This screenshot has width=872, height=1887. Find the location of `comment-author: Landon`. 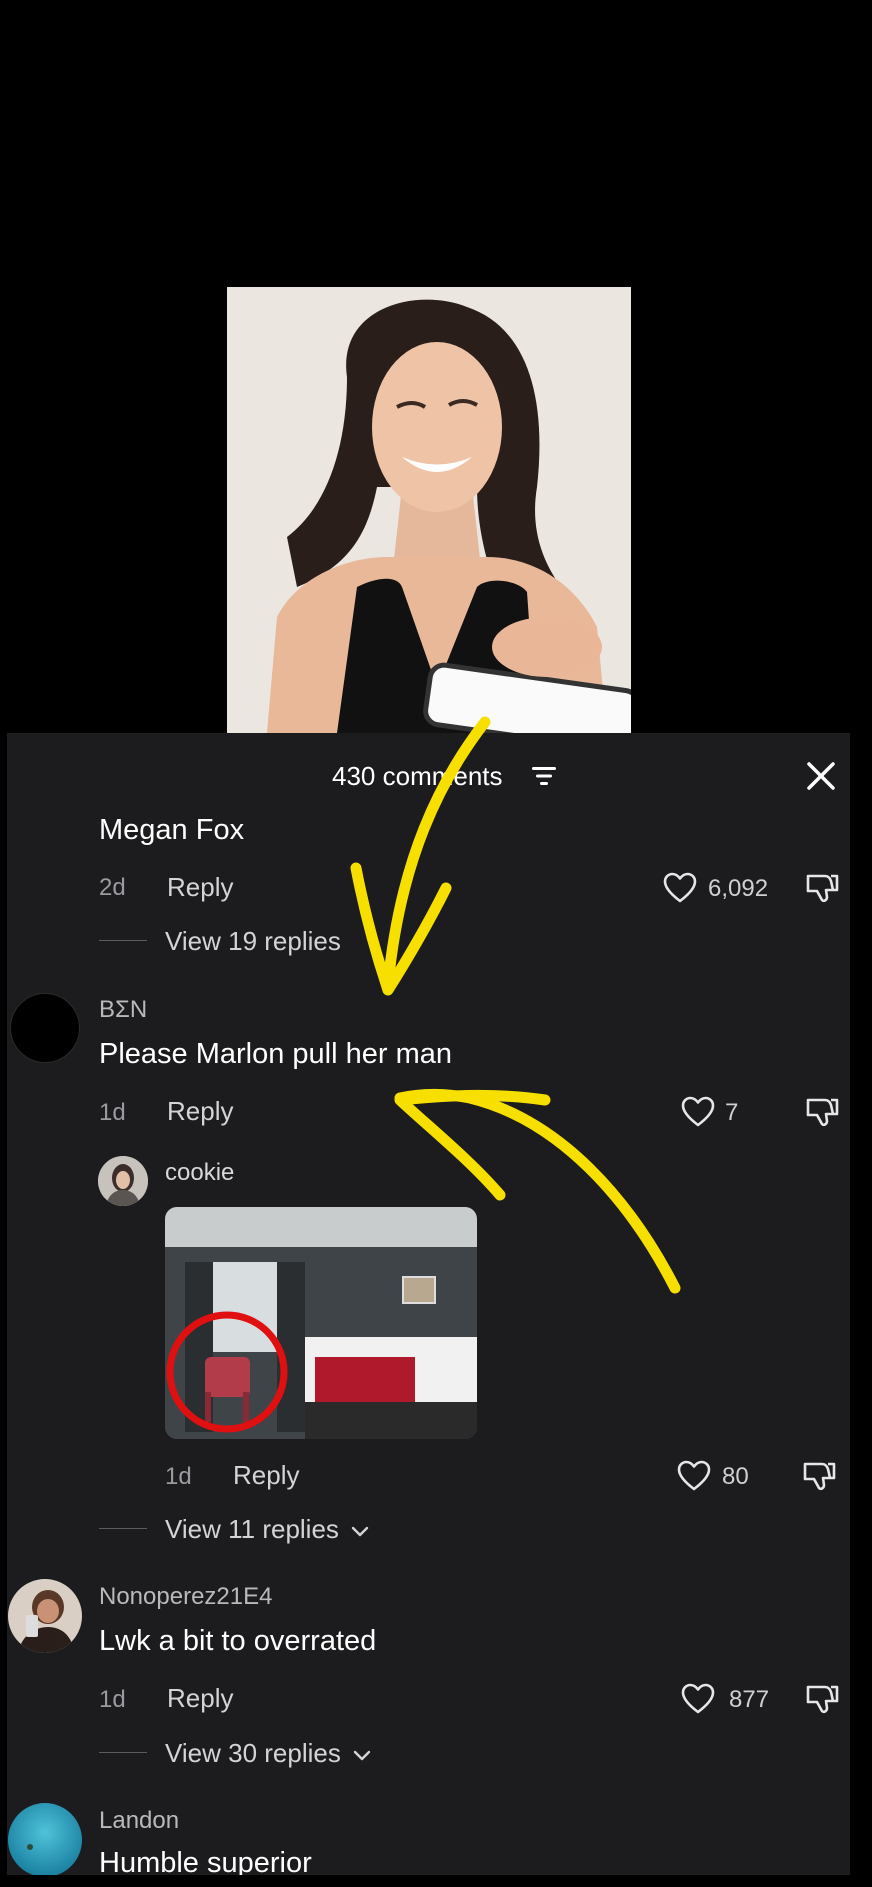

comment-author: Landon is located at coordinates (139, 1821).